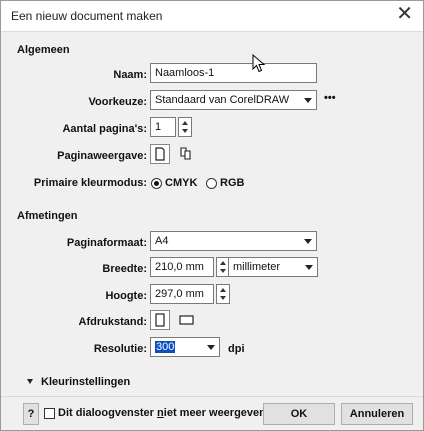 Image resolution: width=424 pixels, height=431 pixels. I want to click on height-input: 297,0 mm, so click(182, 294).